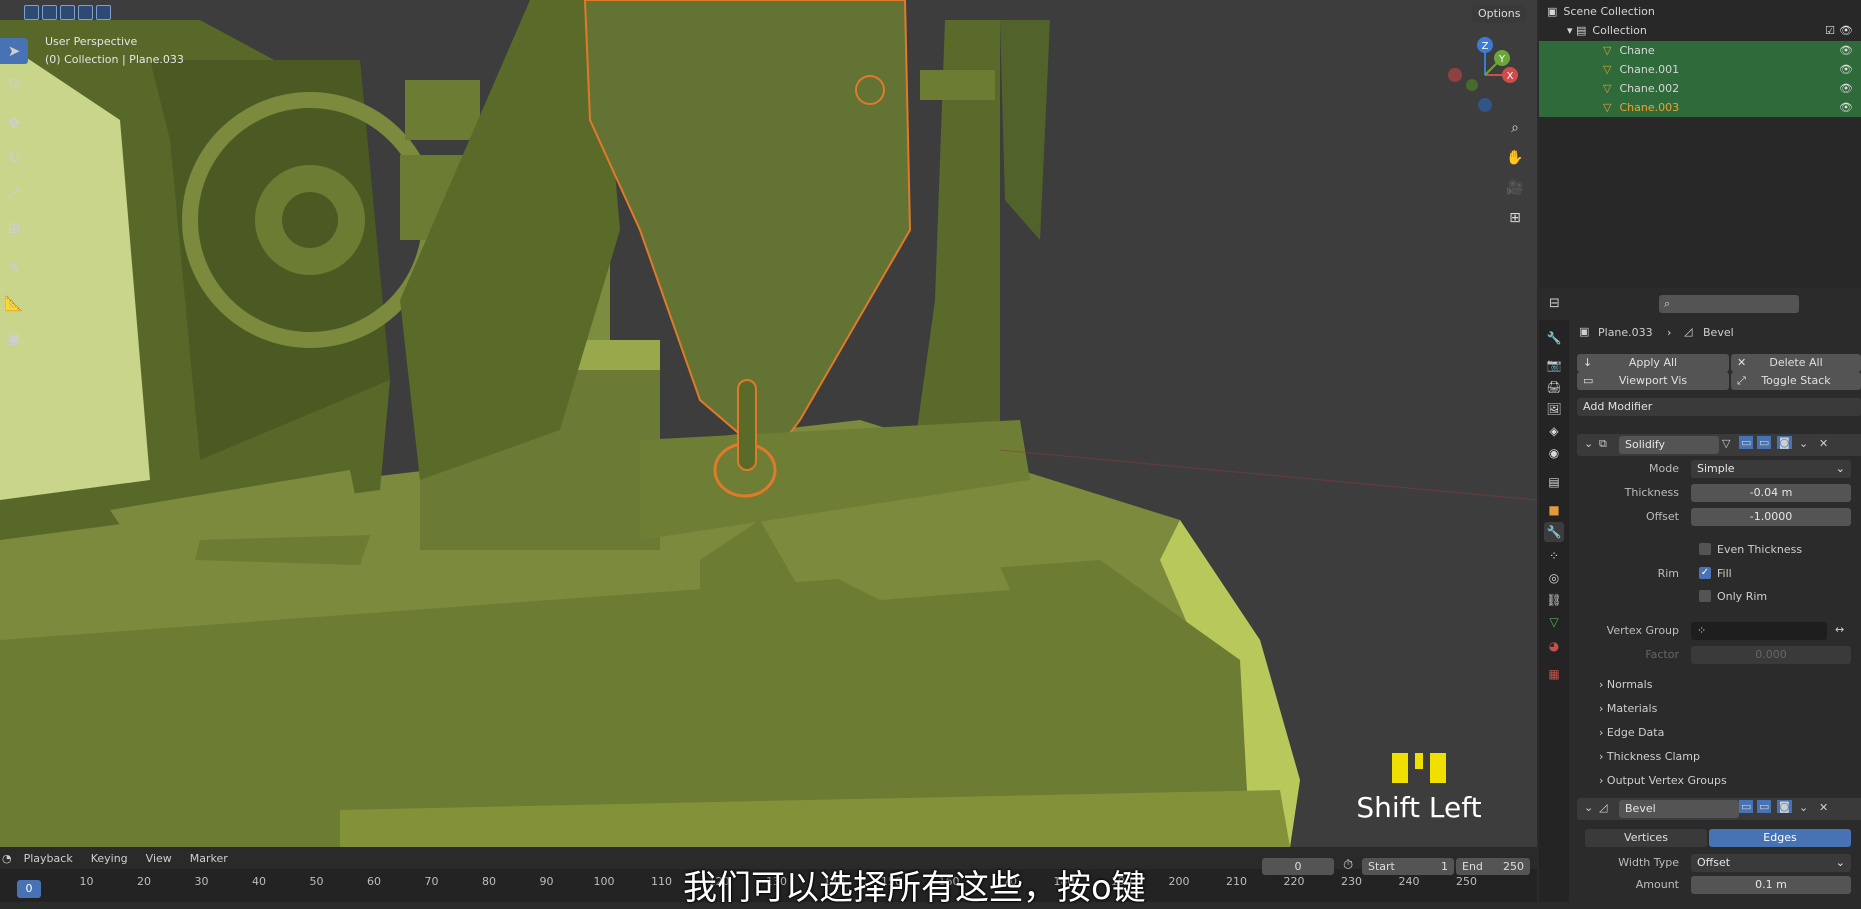 The image size is (1861, 909). What do you see at coordinates (1493, 866) in the screenshot?
I see `end-frame-field: End 250` at bounding box center [1493, 866].